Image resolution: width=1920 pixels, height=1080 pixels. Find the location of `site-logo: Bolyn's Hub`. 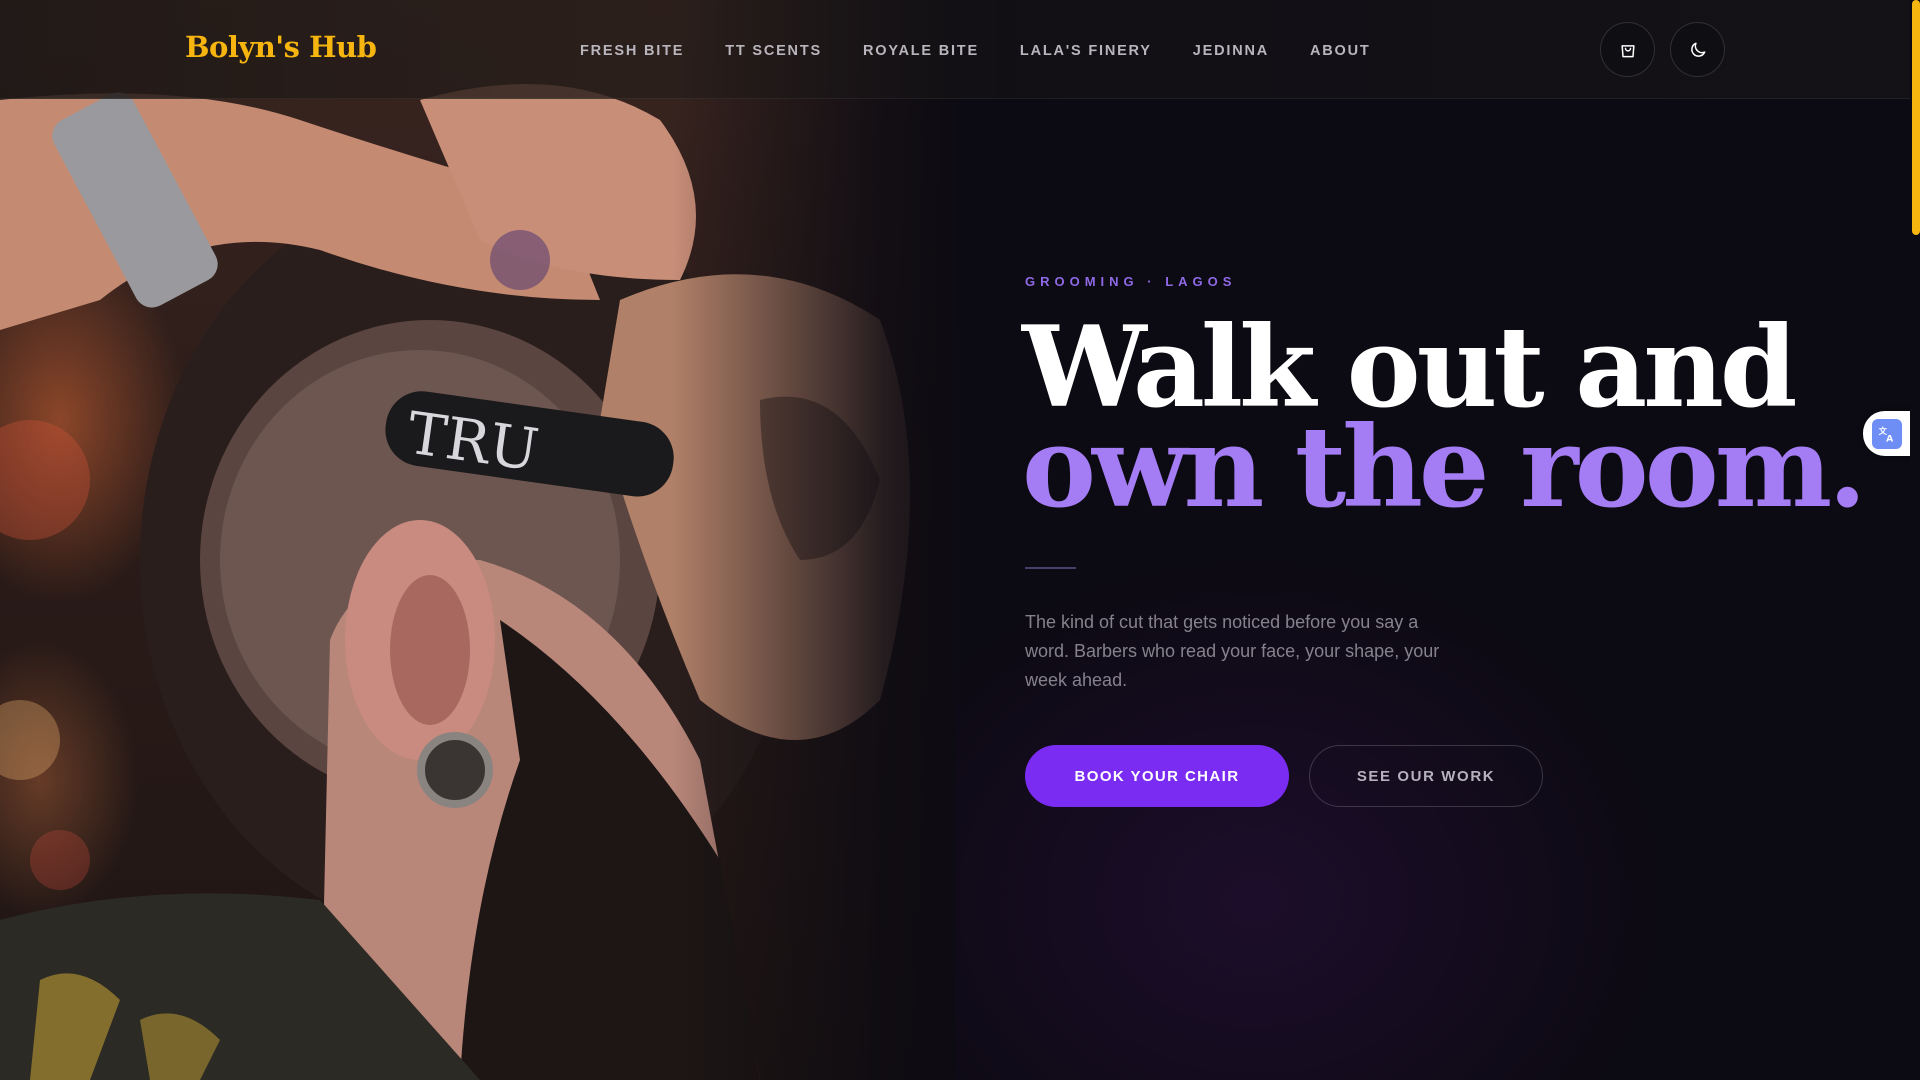

site-logo: Bolyn's Hub is located at coordinates (281, 47).